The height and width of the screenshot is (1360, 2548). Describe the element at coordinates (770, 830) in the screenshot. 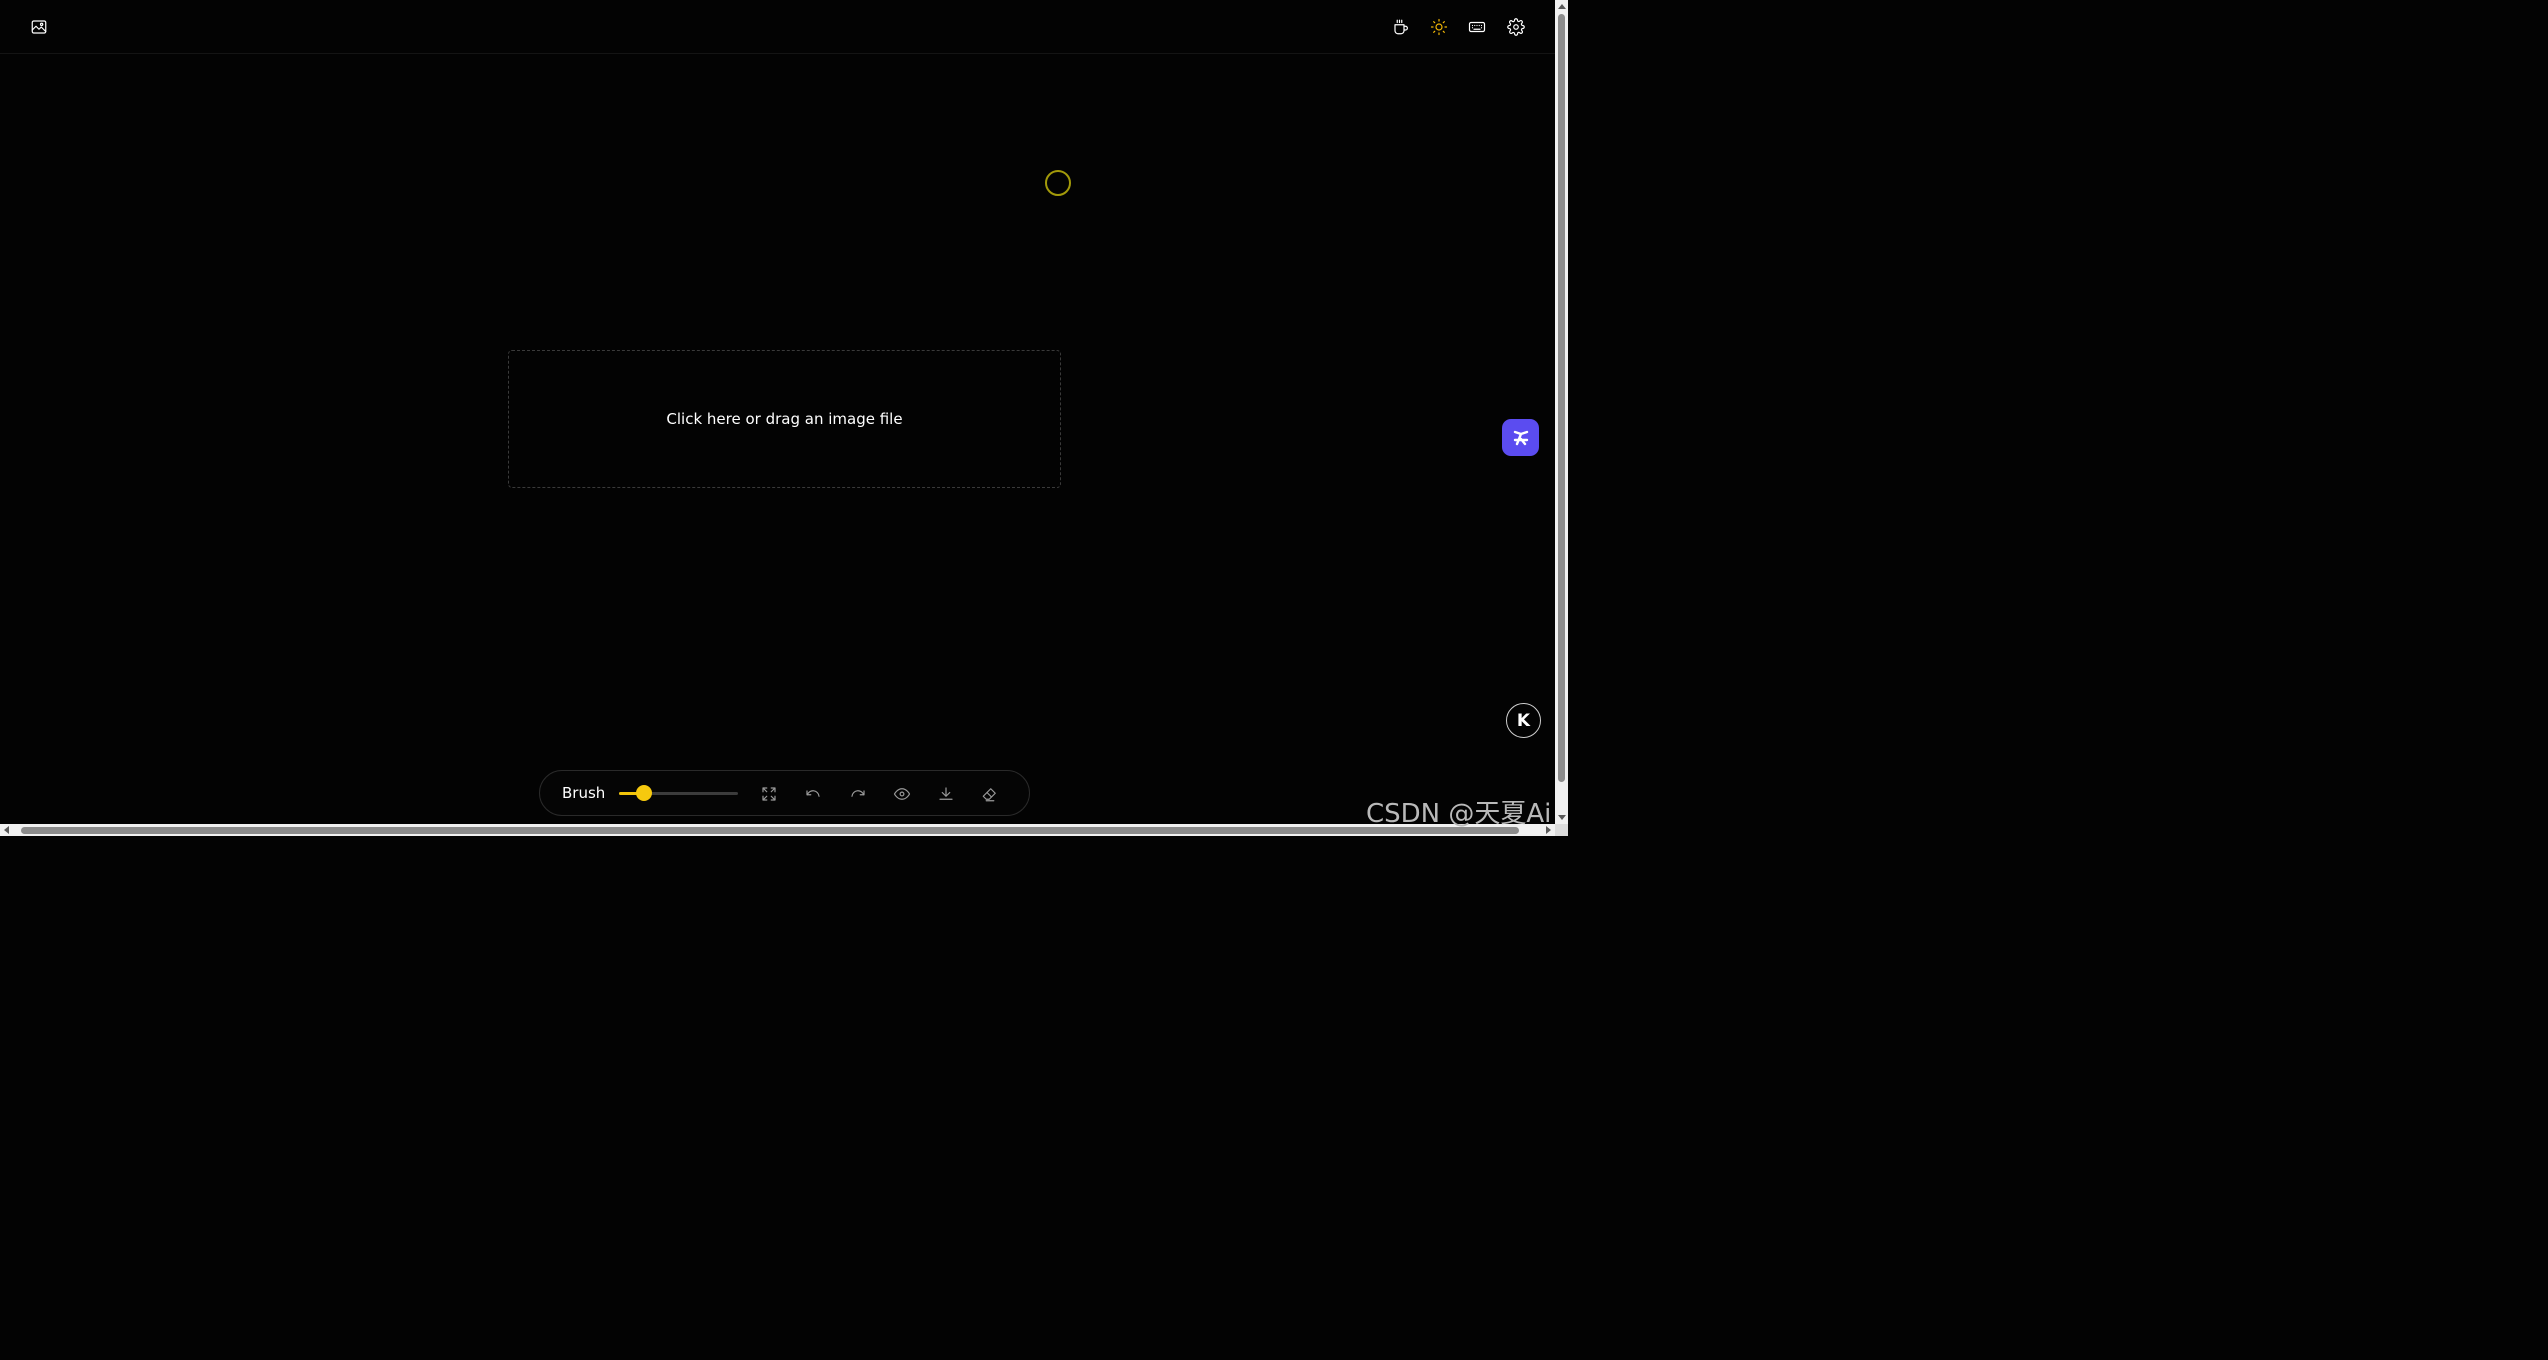

I see `horizontal-scroll-thumb` at that location.